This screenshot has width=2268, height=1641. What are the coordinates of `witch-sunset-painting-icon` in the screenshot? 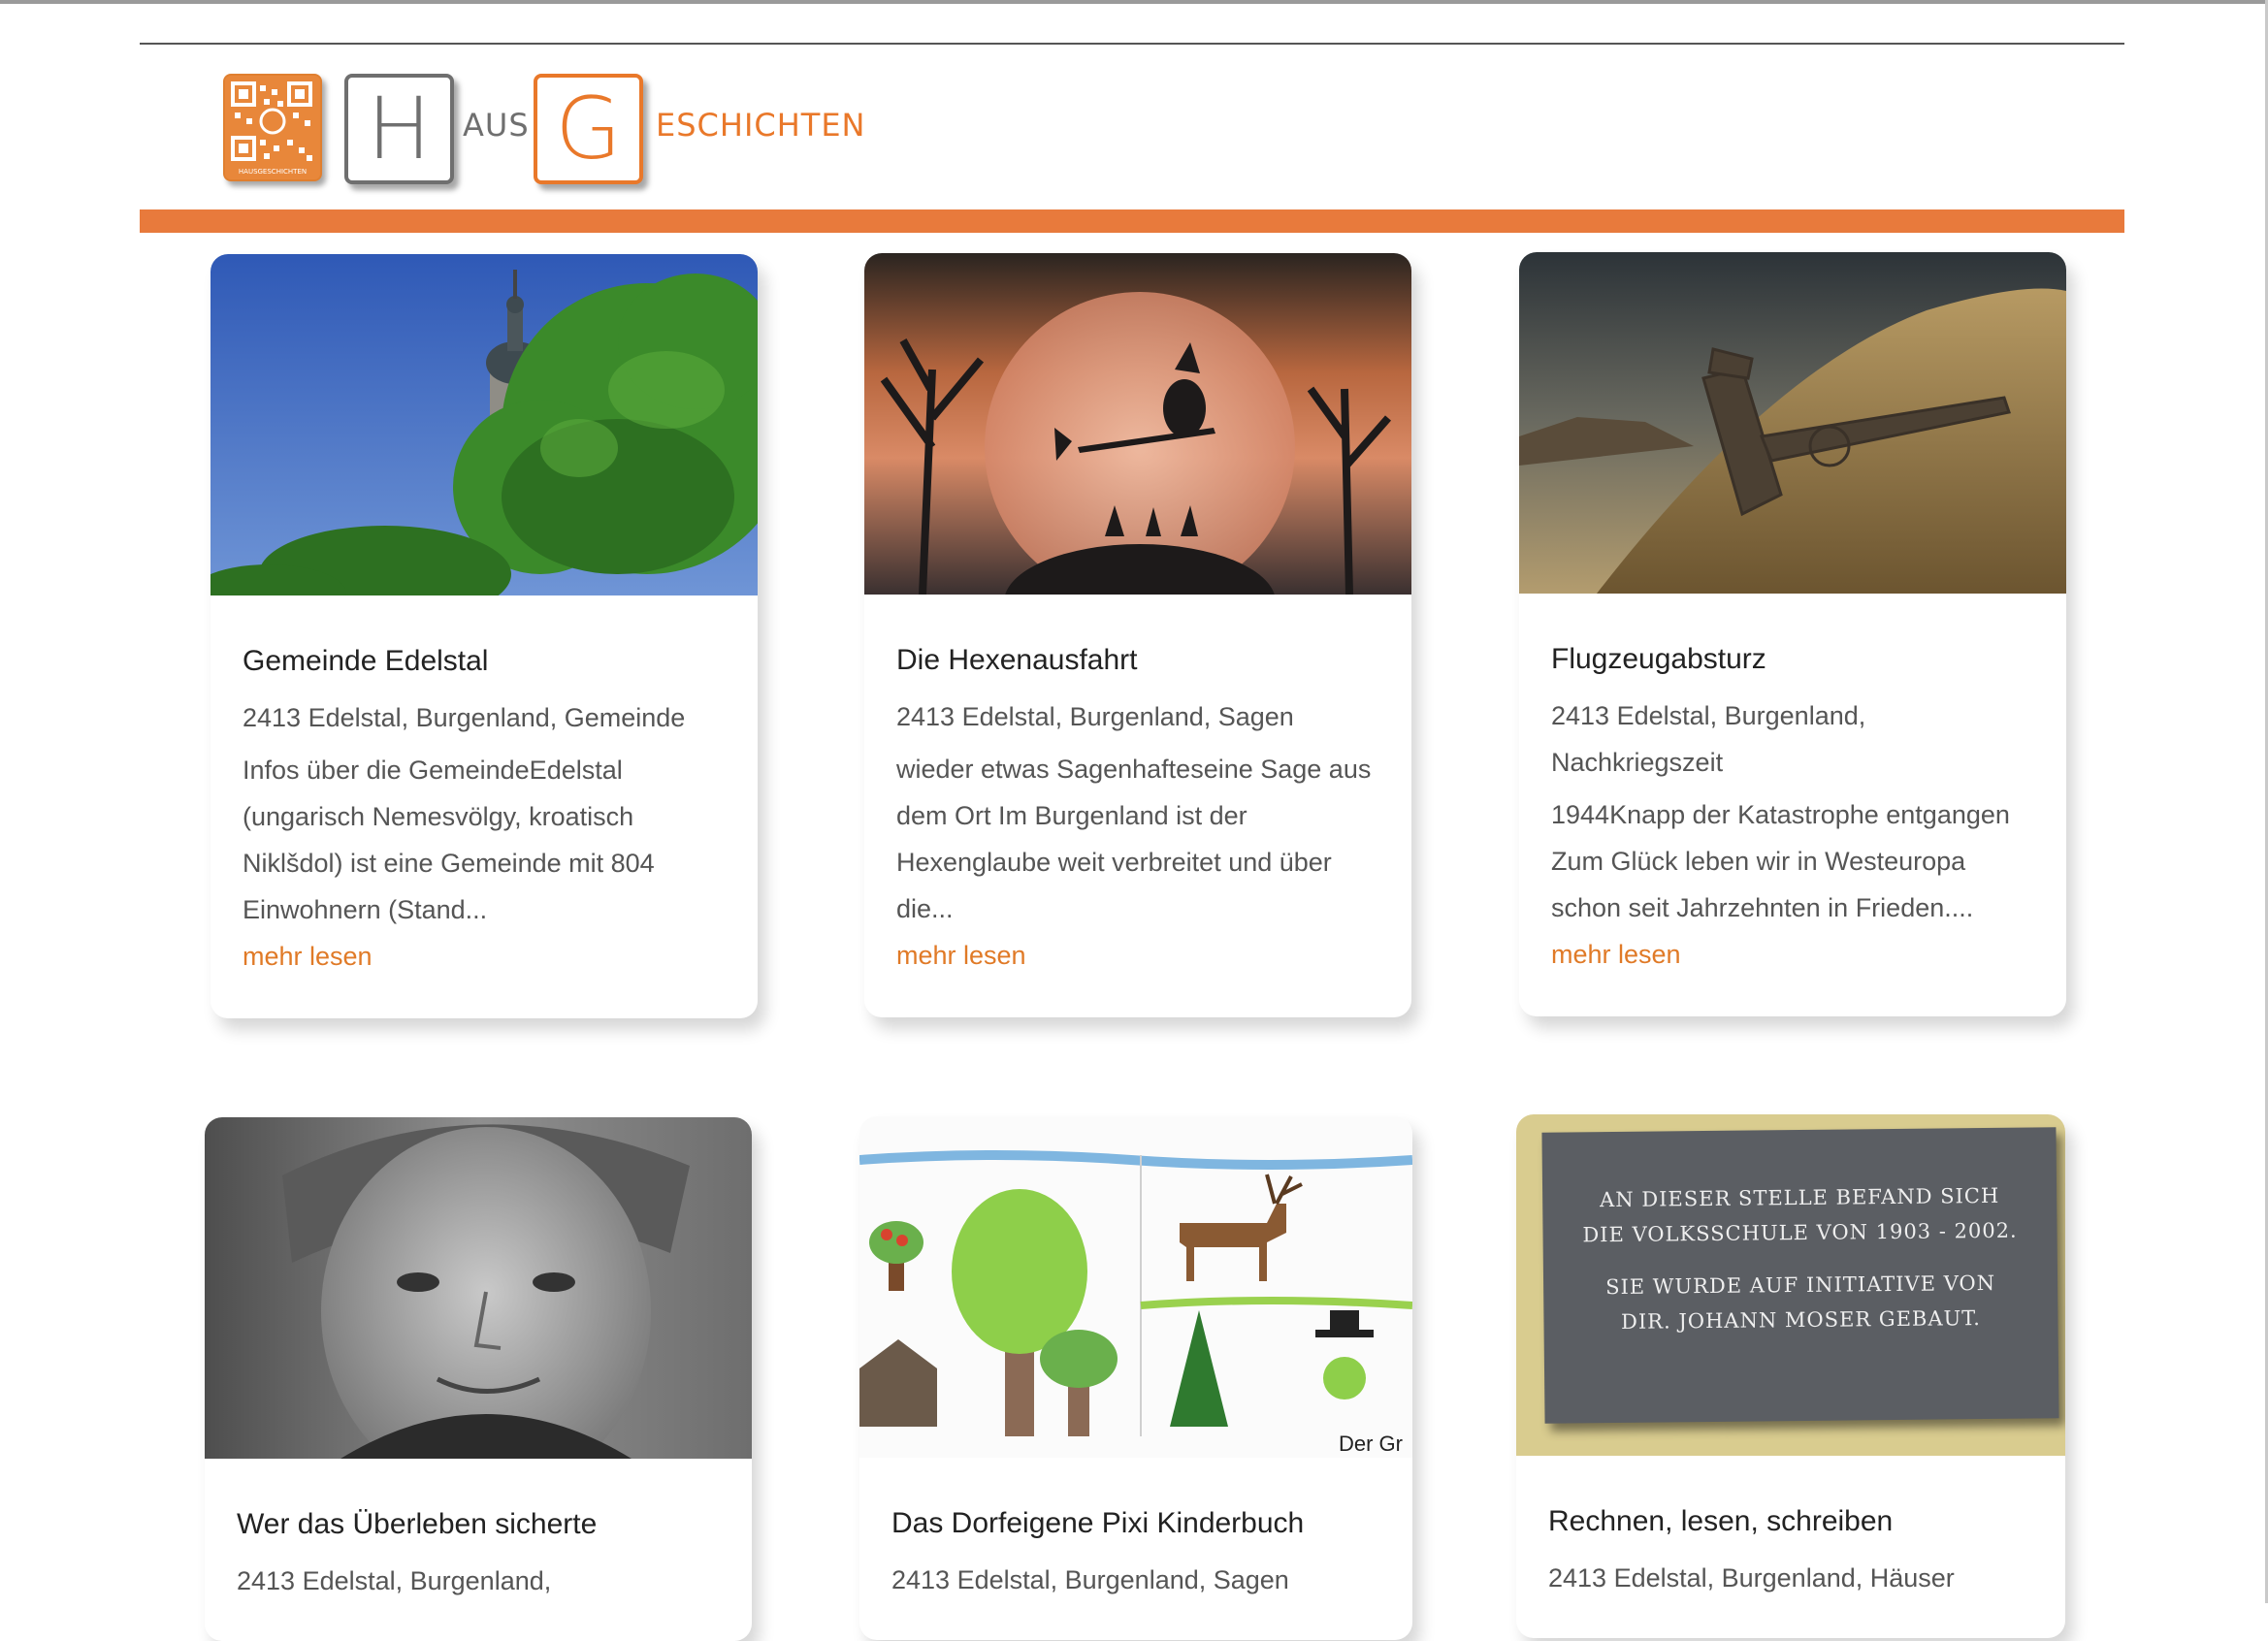 It's located at (1137, 424).